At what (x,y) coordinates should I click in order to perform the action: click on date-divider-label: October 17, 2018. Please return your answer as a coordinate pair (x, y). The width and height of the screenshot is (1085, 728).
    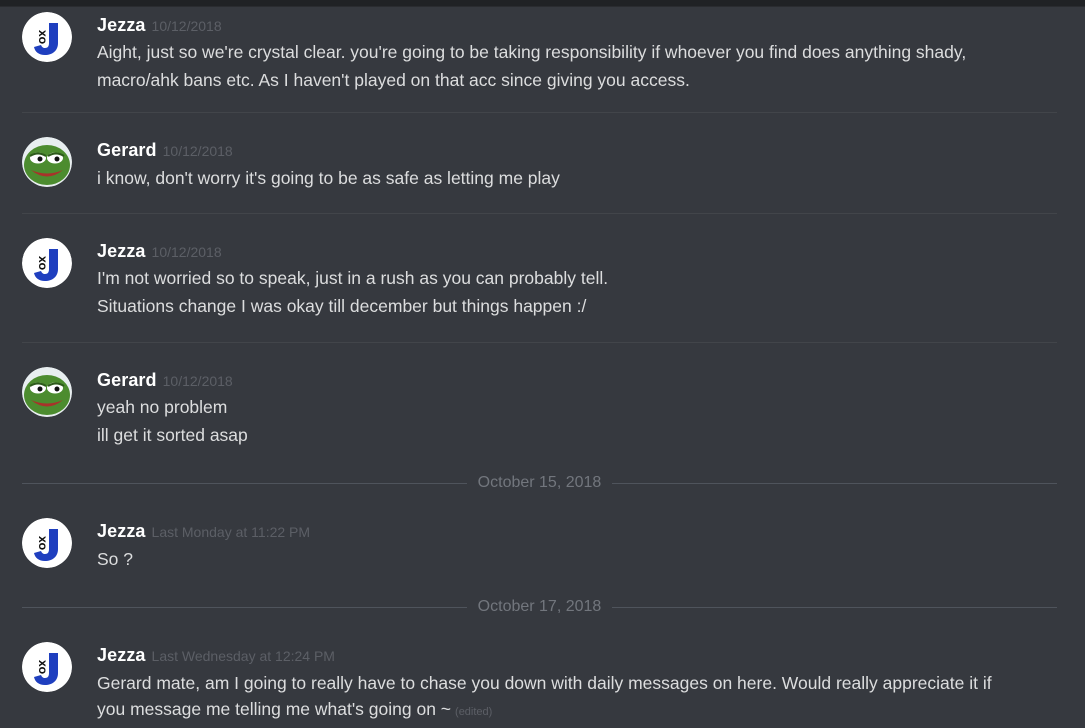
    Looking at the image, I should click on (539, 606).